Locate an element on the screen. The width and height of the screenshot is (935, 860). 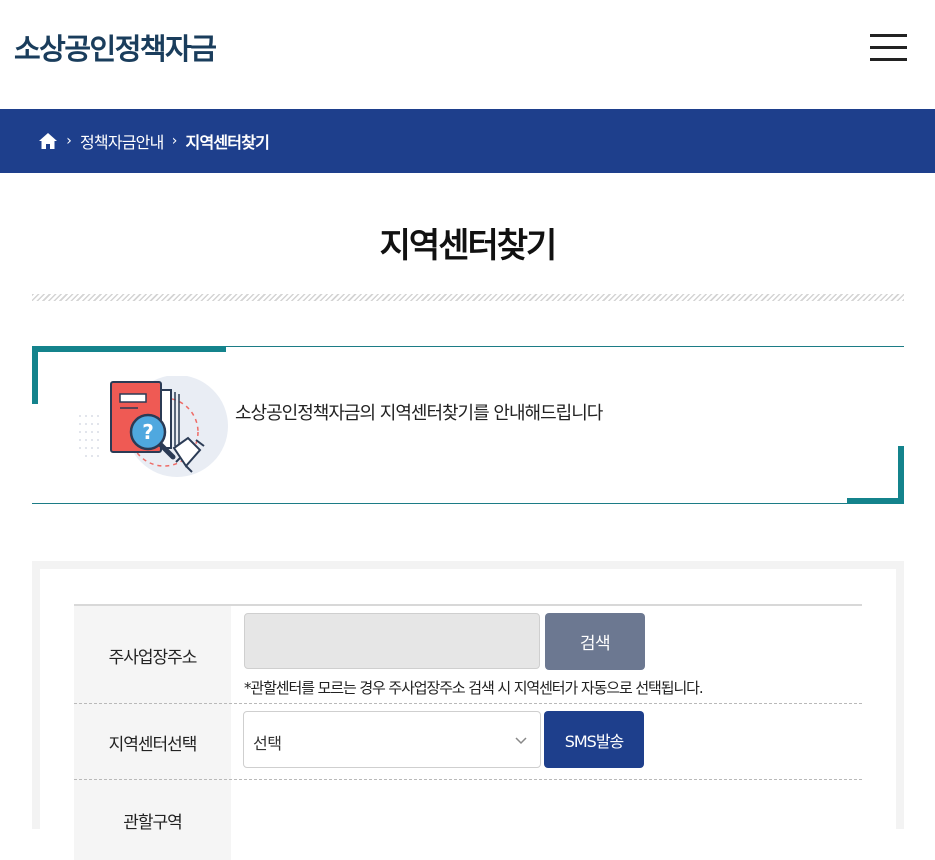
hatched-divider is located at coordinates (468, 297).